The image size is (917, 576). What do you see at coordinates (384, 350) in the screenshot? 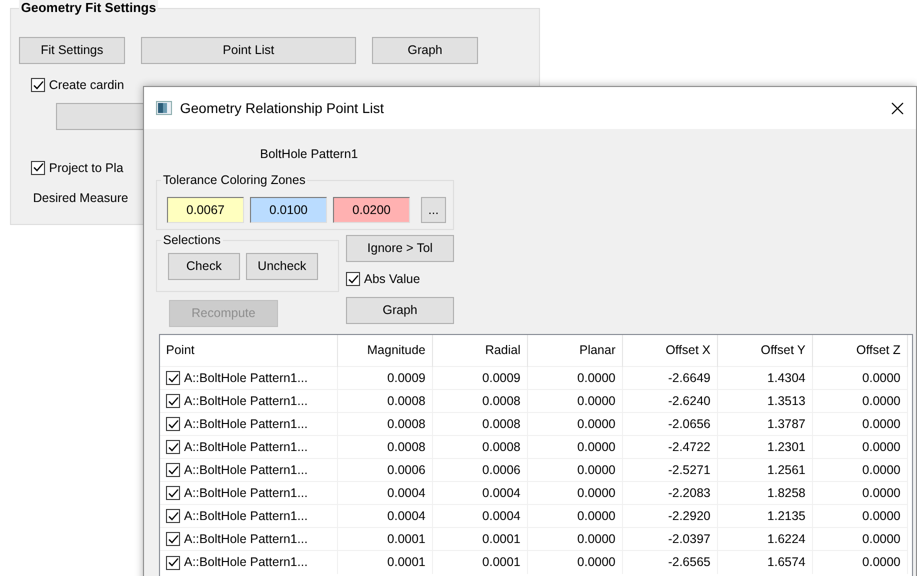
I see `column-header: Magnitude` at bounding box center [384, 350].